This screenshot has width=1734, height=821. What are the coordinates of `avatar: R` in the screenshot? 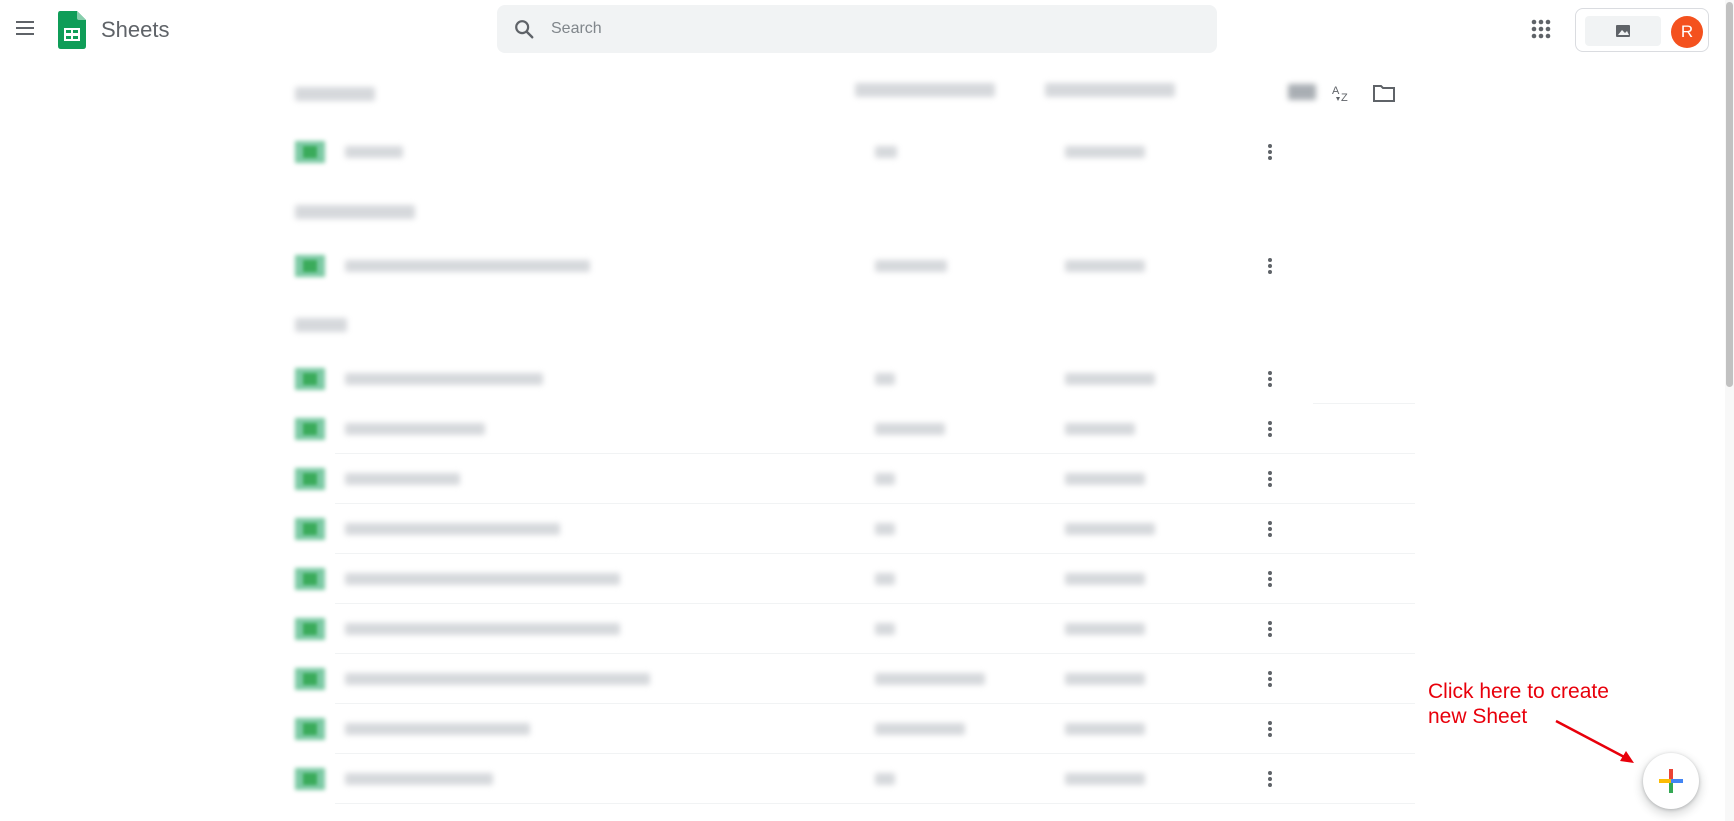 It's located at (1687, 32).